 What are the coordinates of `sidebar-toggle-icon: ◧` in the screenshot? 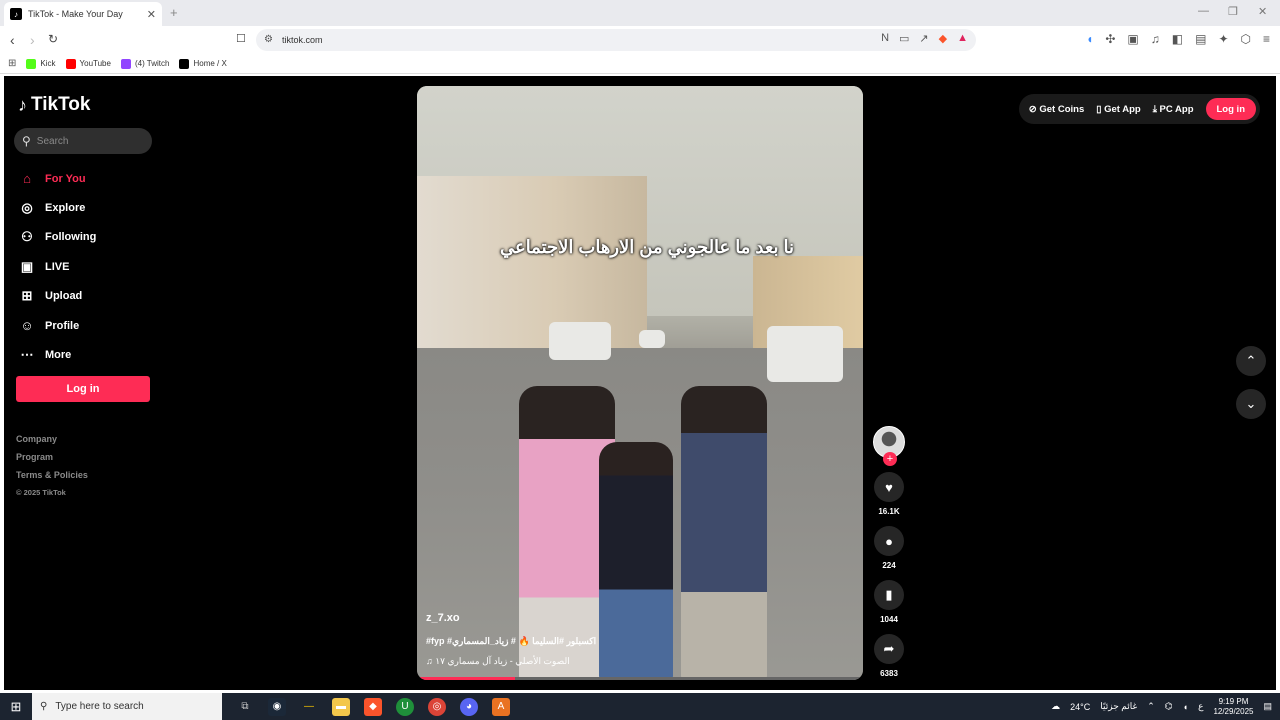 It's located at (1177, 39).